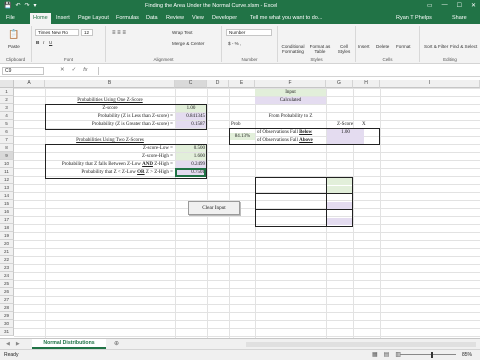 Image resolution: width=480 pixels, height=360 pixels. I want to click on tab-review: Review, so click(175, 18).